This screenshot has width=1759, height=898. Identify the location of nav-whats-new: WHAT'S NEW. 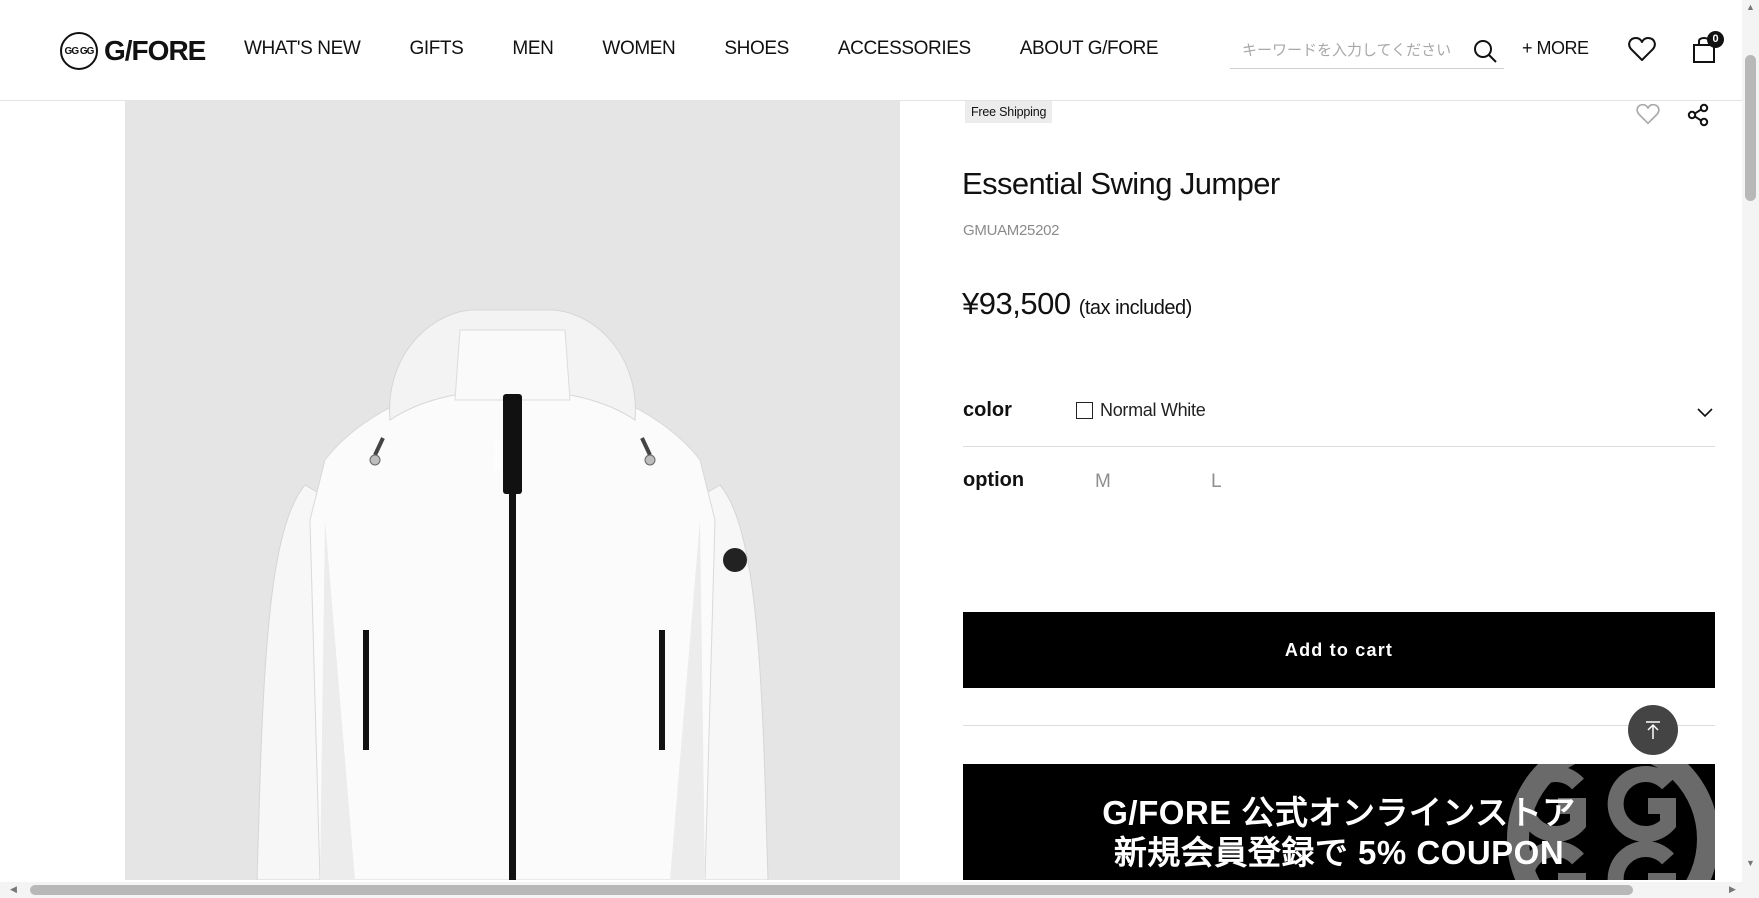
(302, 49).